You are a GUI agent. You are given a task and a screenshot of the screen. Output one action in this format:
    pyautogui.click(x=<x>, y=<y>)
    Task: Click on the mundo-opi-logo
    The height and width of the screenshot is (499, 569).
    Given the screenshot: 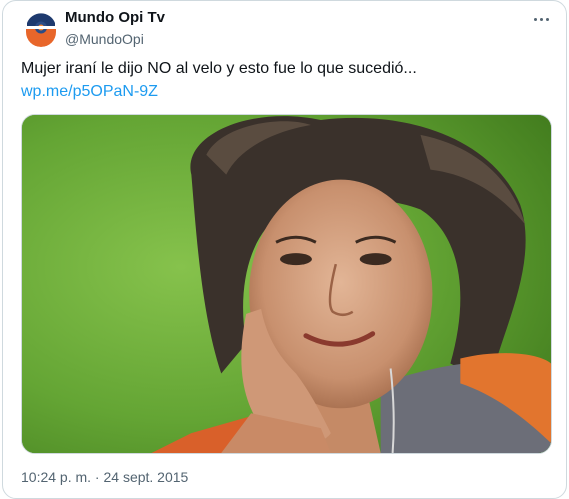 What is the action you would take?
    pyautogui.click(x=41, y=28)
    